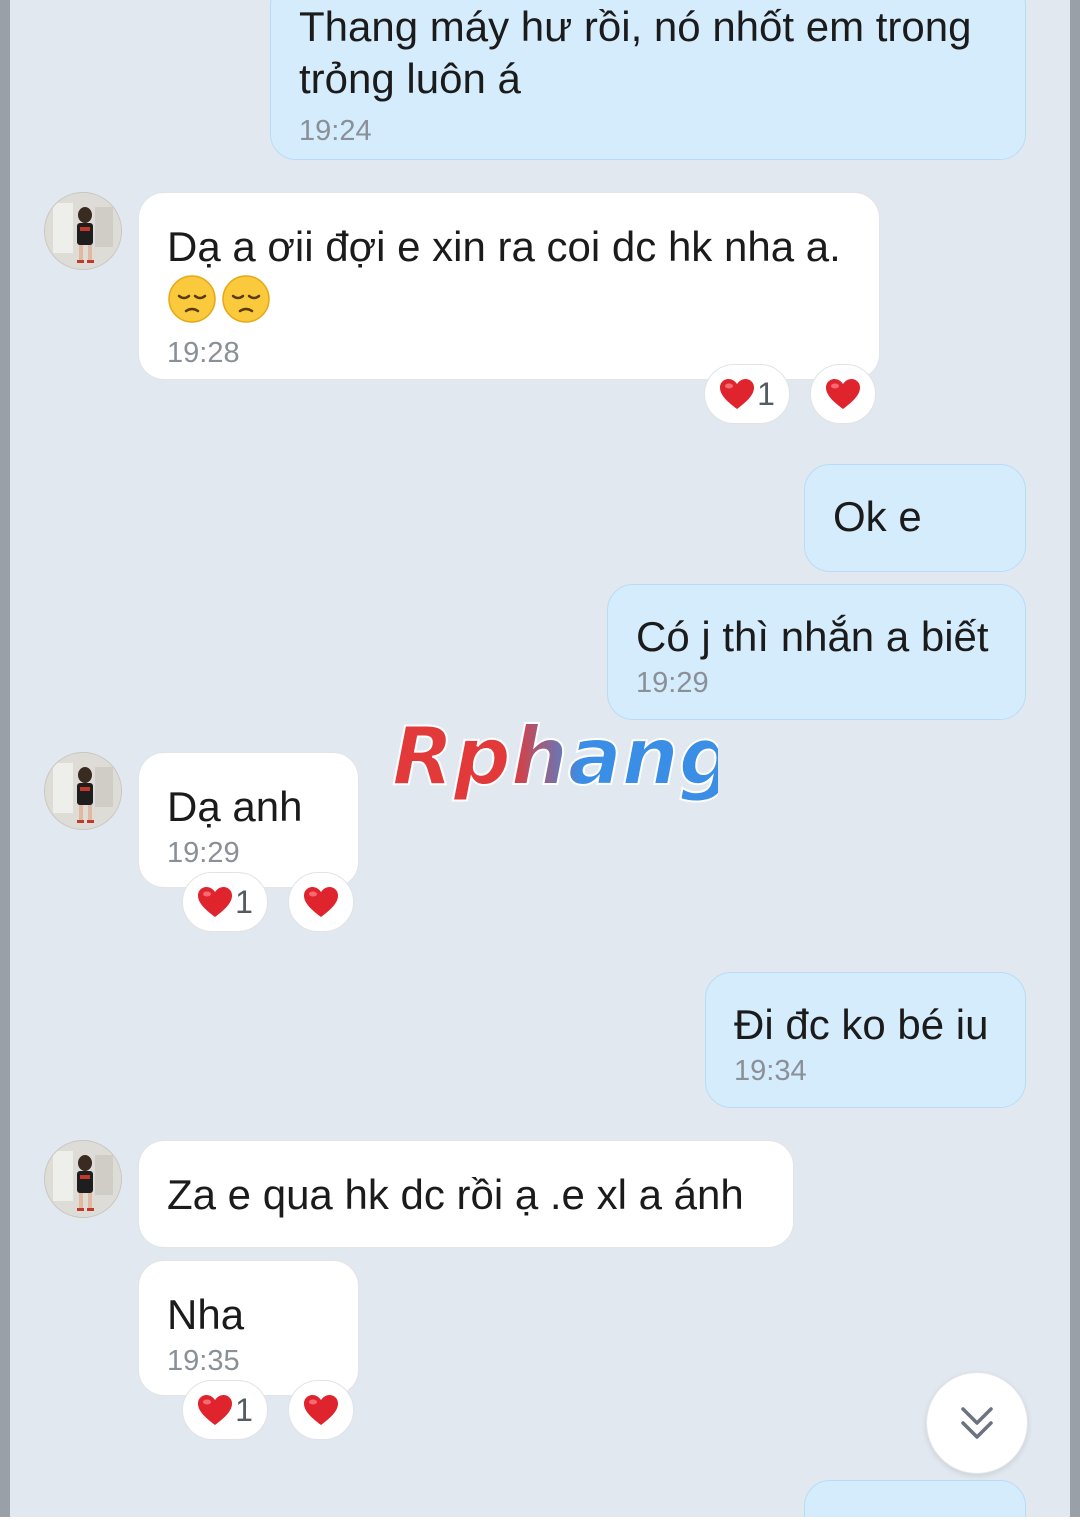 This screenshot has width=1080, height=1525. Describe the element at coordinates (504, 246) in the screenshot. I see `message-text: Dạ a ơii đợi e xin ra coi dc hk nha a.` at that location.